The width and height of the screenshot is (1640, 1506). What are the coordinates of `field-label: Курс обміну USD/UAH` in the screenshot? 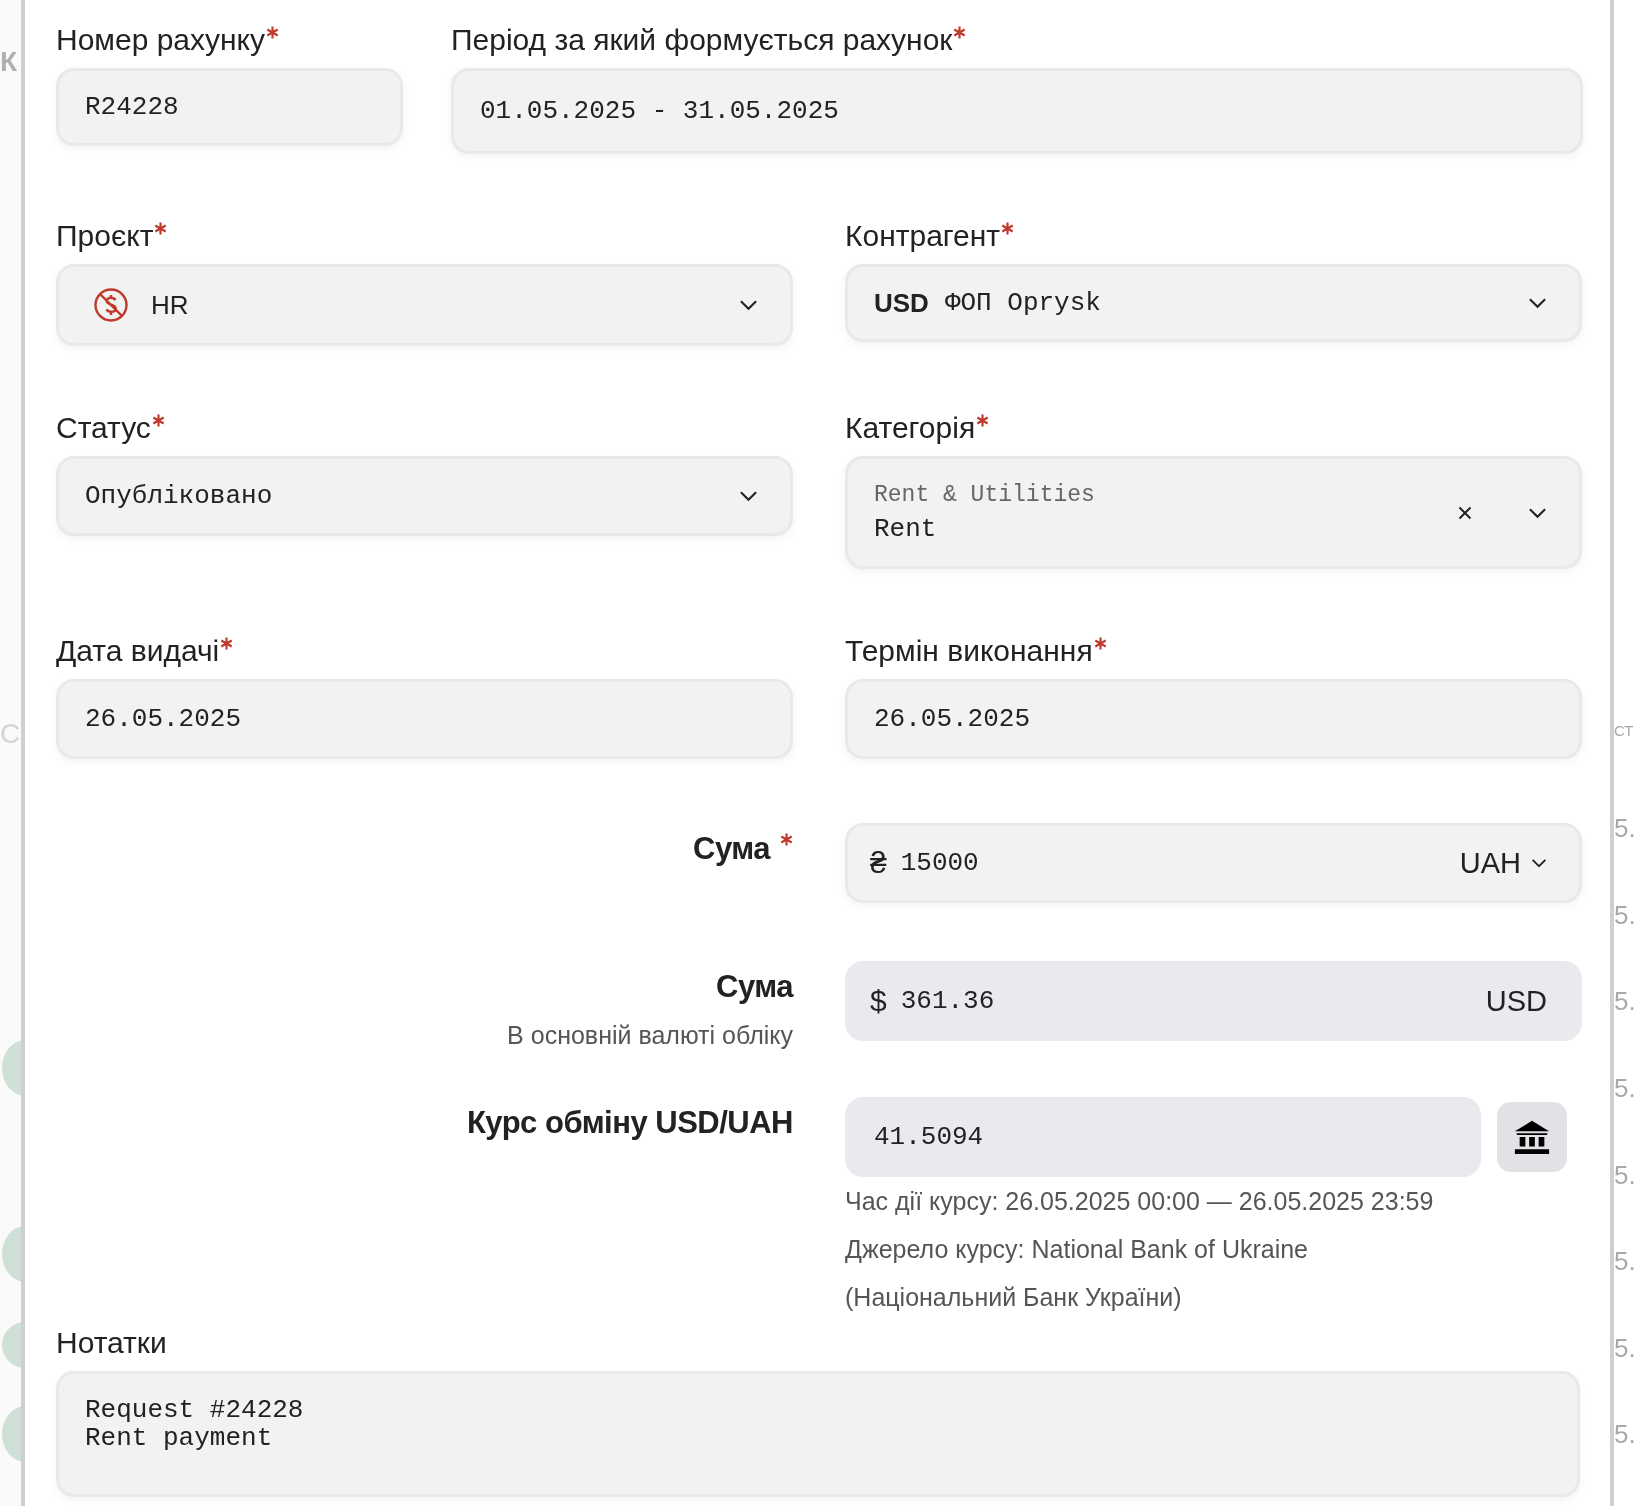 It's located at (629, 1123).